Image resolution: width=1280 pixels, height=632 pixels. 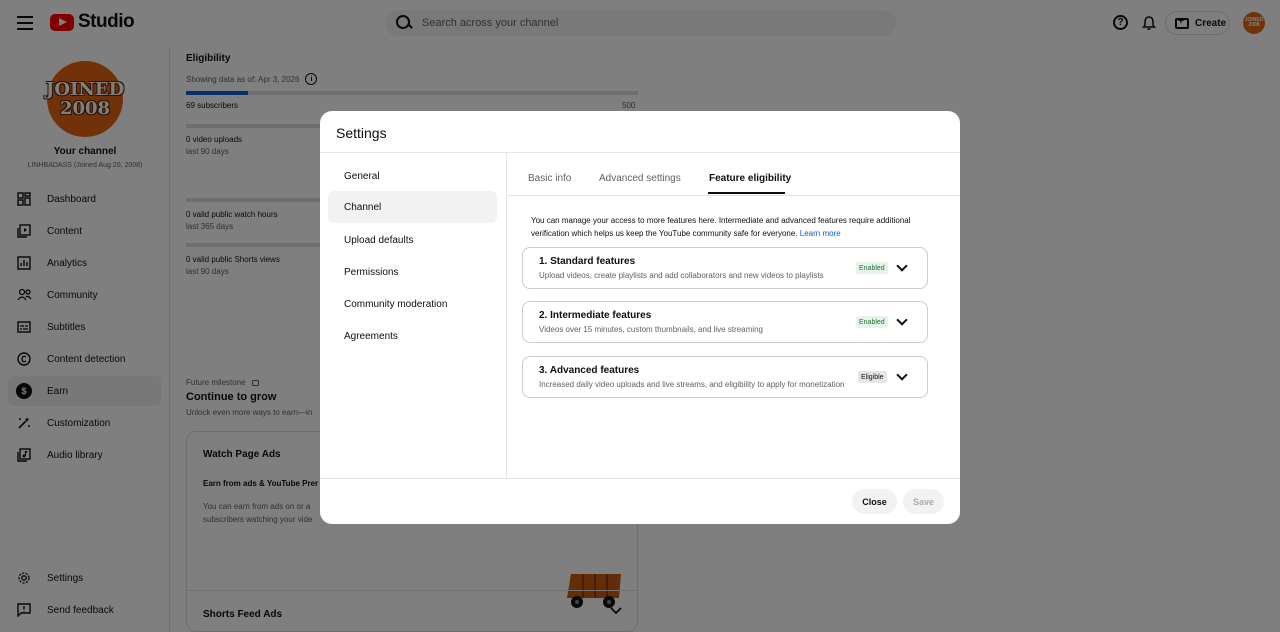 What do you see at coordinates (640, 178) in the screenshot?
I see `tab-advanced-settings: Advanced settings` at bounding box center [640, 178].